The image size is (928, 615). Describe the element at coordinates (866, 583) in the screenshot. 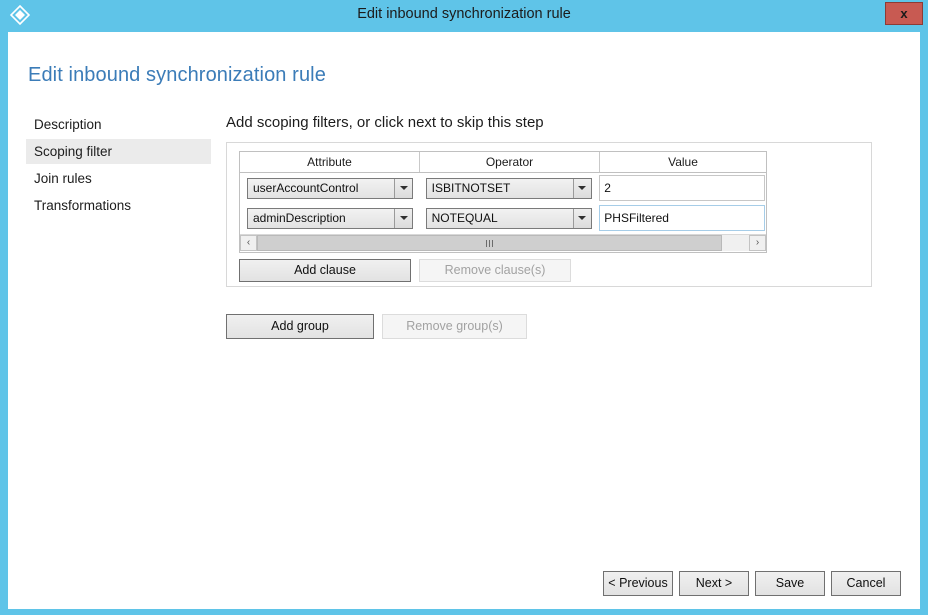

I see `cancel-button: Cancel` at that location.